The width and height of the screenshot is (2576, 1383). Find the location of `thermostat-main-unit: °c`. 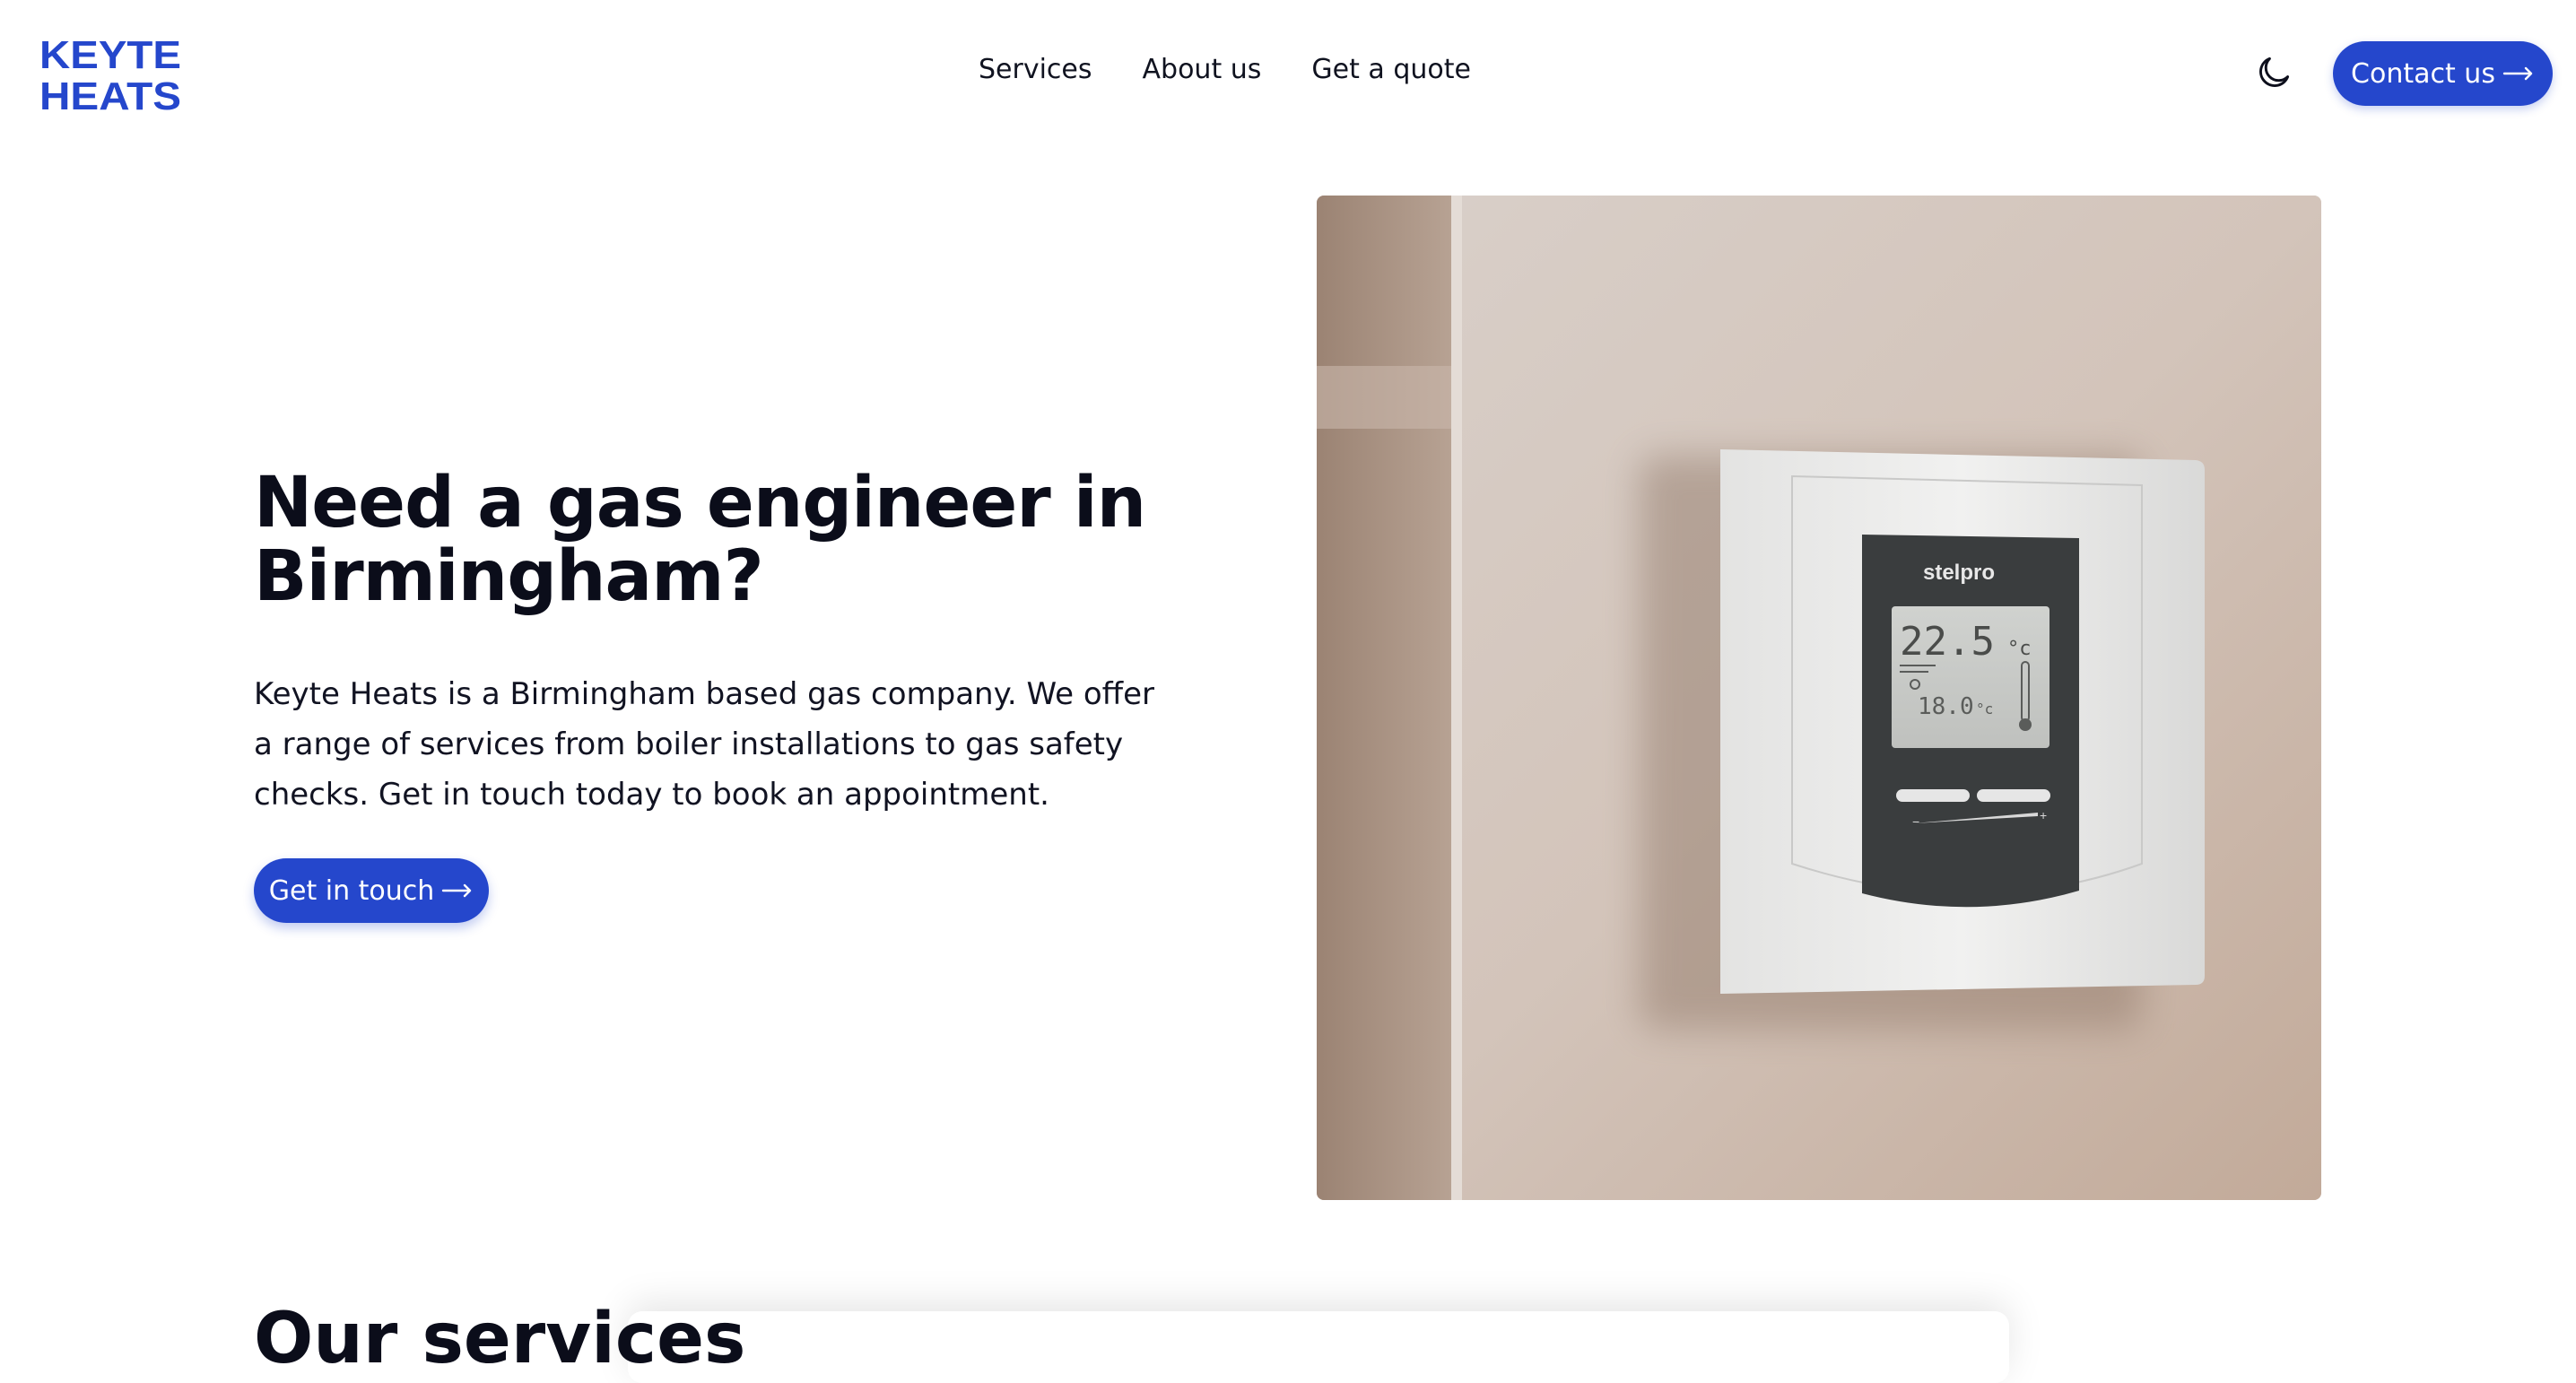

thermostat-main-unit: °c is located at coordinates (2019, 649).